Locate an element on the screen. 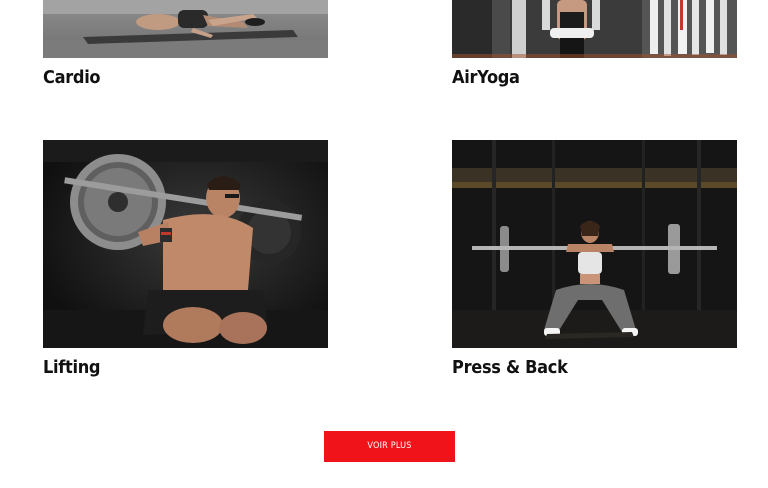 This screenshot has height=488, width=768. class-card-airyoga: AirYoga is located at coordinates (594, 44).